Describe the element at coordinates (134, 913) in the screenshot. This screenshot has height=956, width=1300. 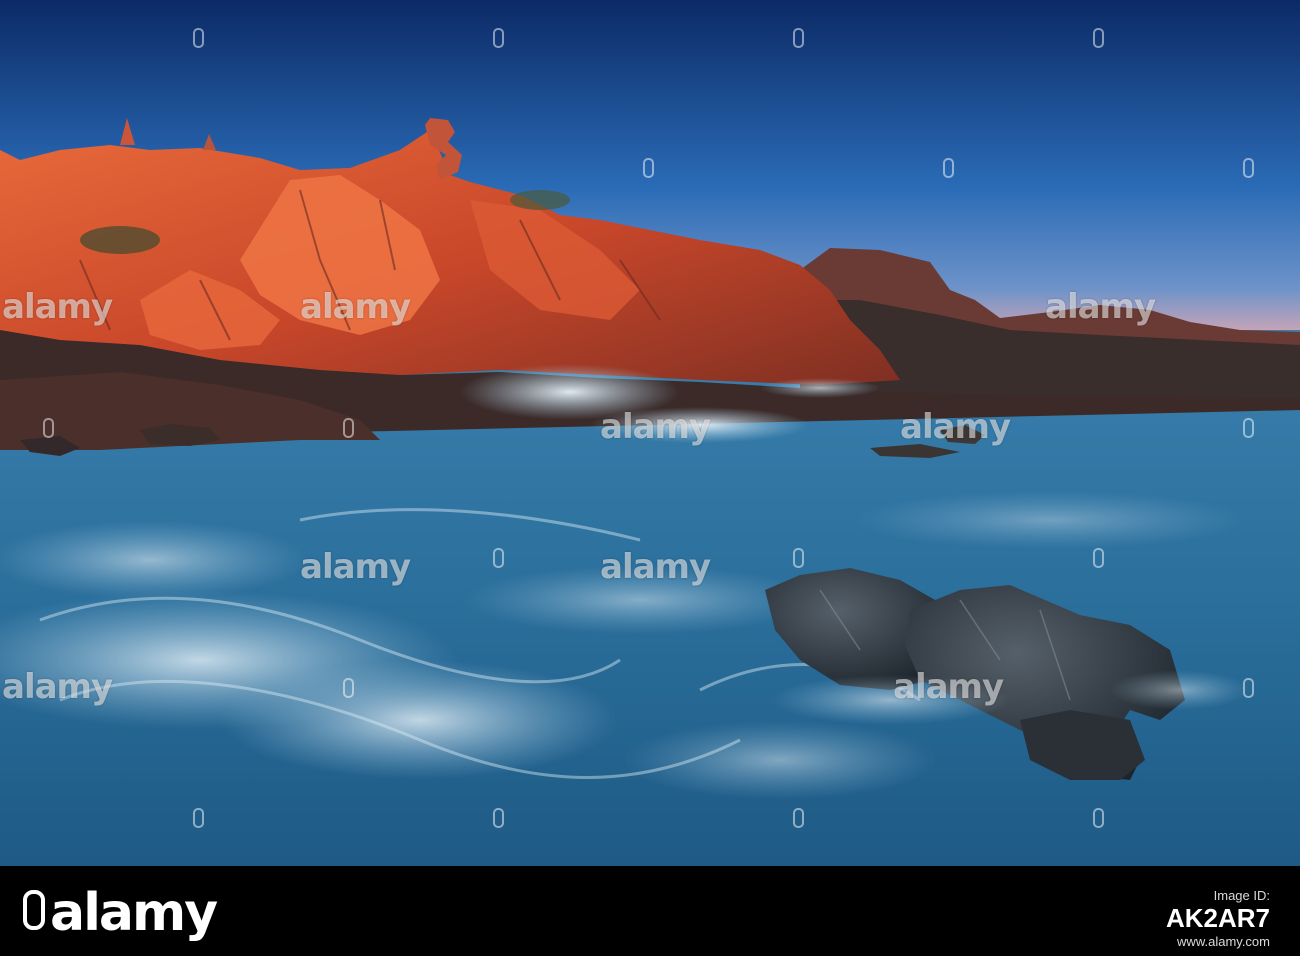
I see `footer-logo-text: alamy` at that location.